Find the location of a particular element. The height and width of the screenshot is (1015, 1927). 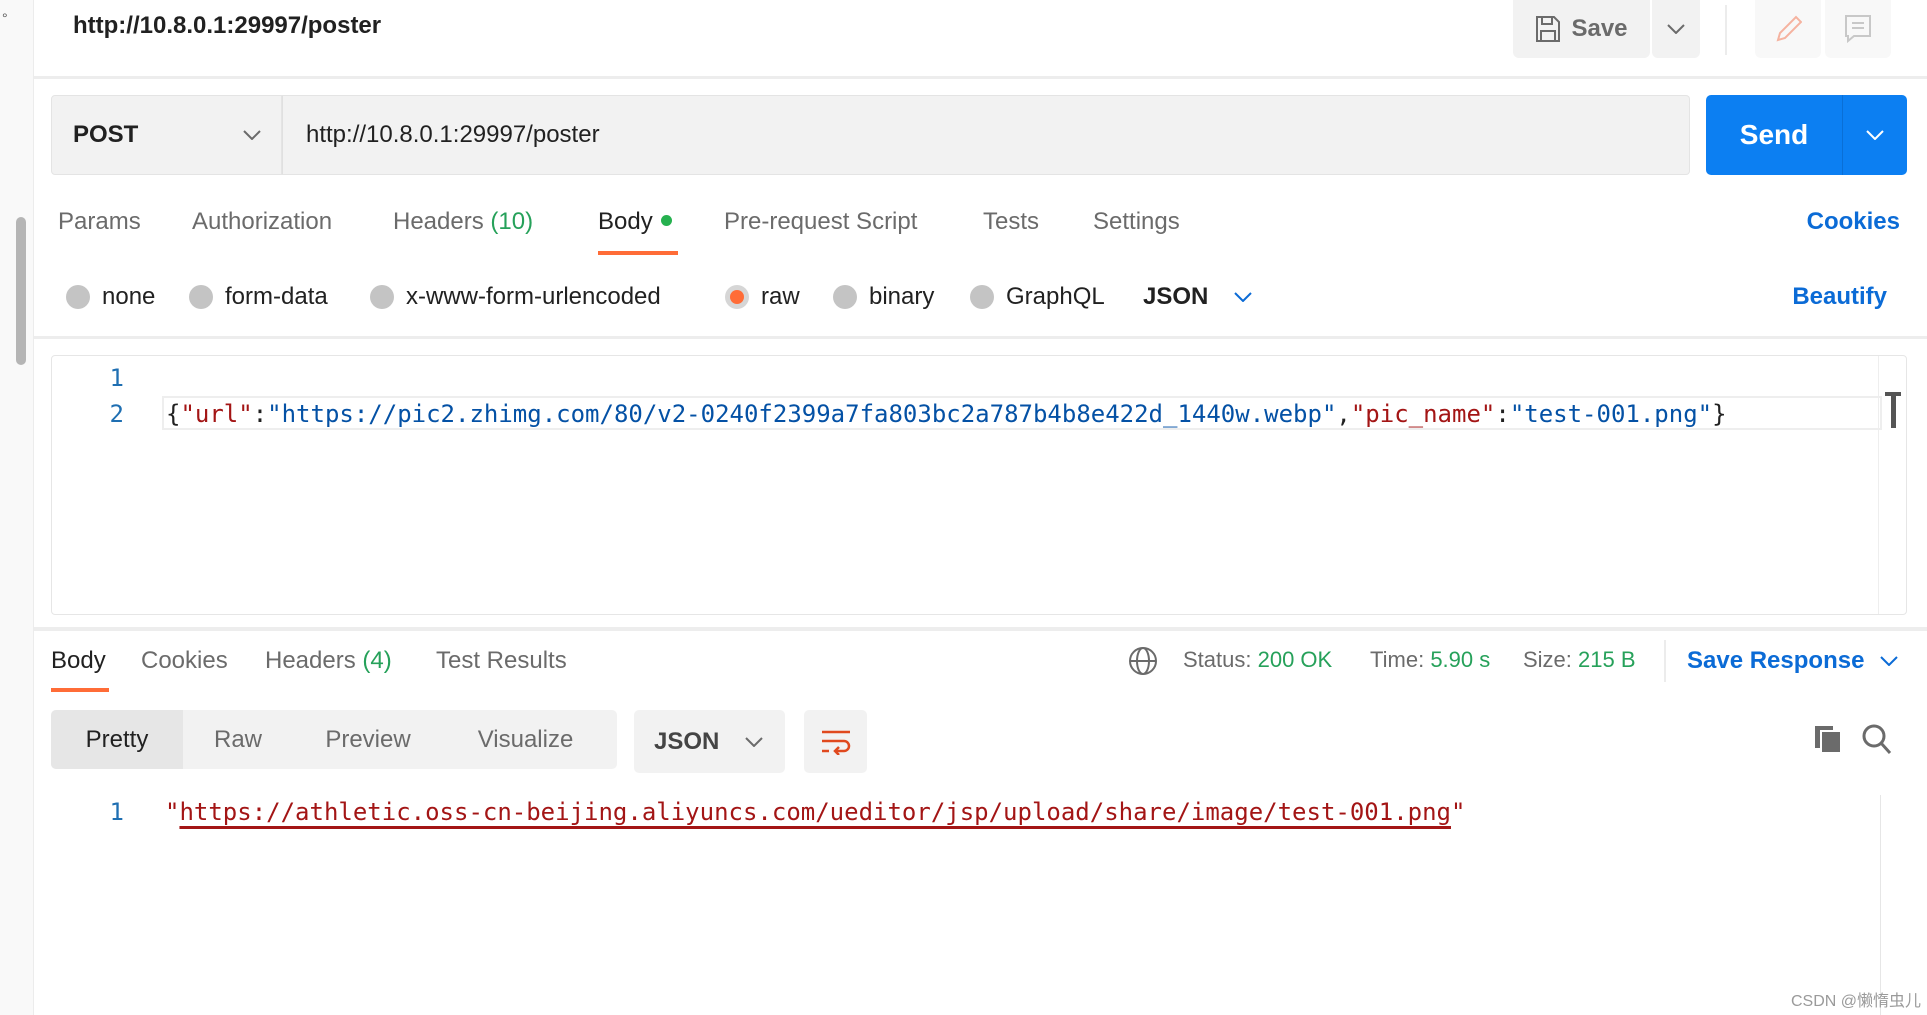

response-tab-body: Body is located at coordinates (78, 661).